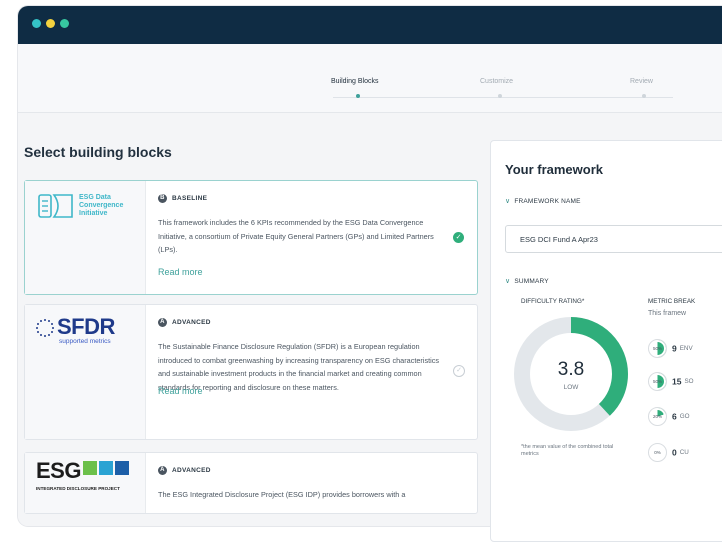  I want to click on metric-breakdown-subtext: This framew, so click(667, 313).